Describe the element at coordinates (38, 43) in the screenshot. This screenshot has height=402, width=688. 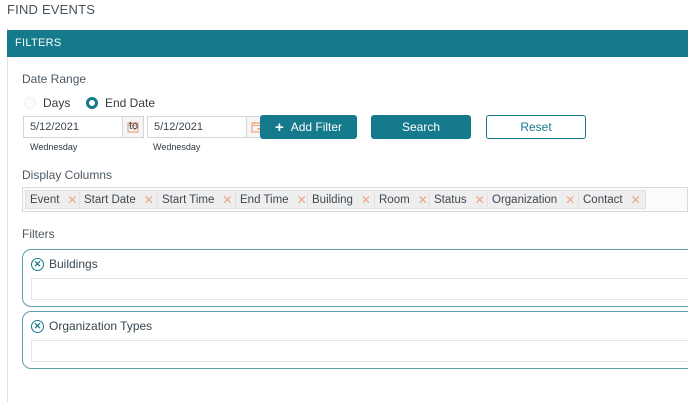
I see `filters-header-title: FILTERS` at that location.